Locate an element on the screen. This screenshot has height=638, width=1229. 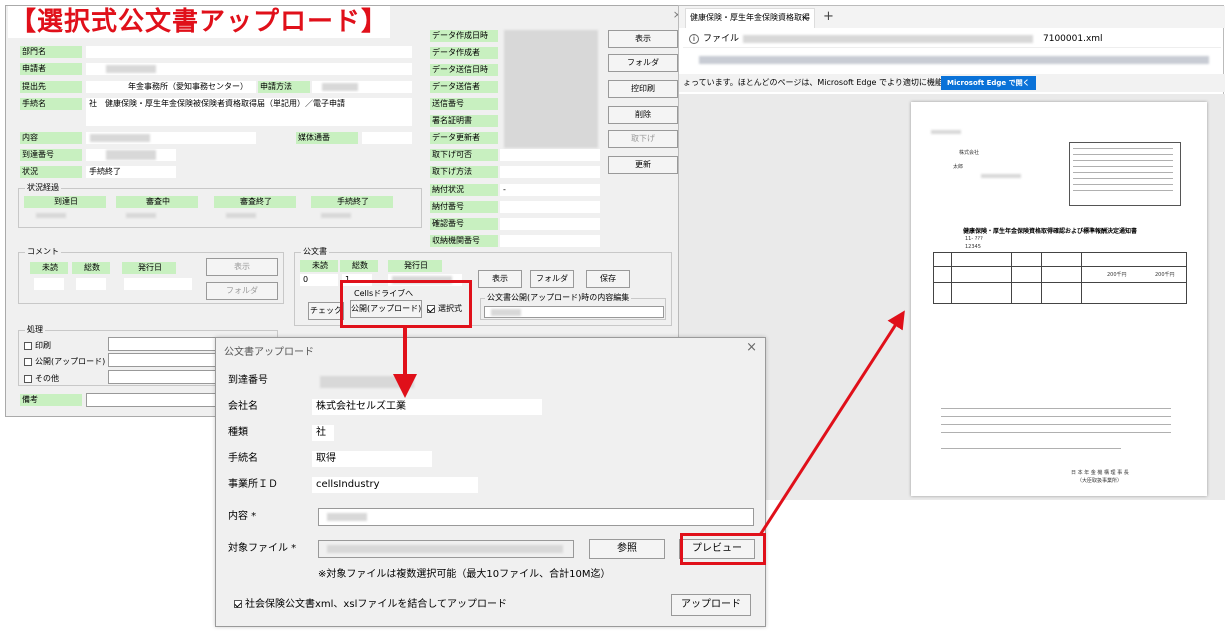
withdraw-method-value is located at coordinates (550, 172).